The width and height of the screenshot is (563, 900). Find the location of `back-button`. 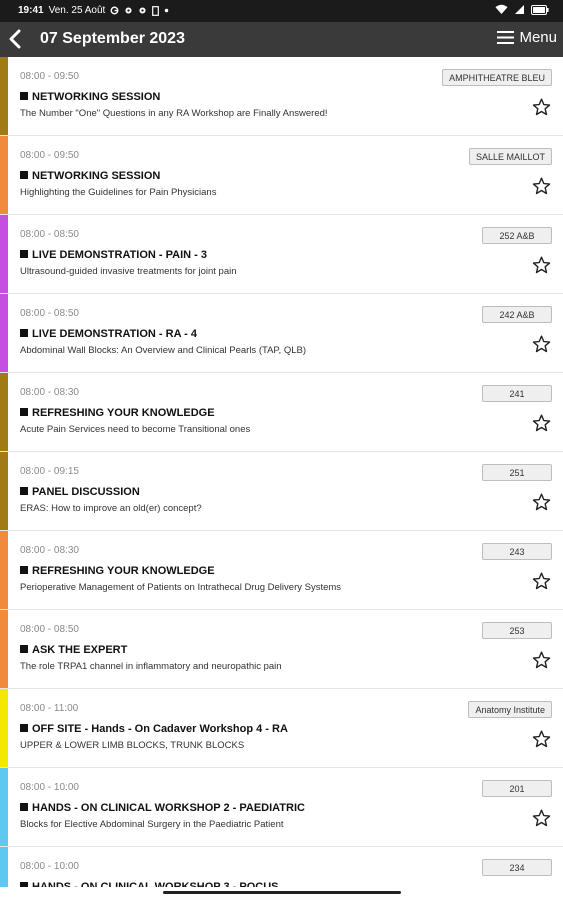

back-button is located at coordinates (15, 39).